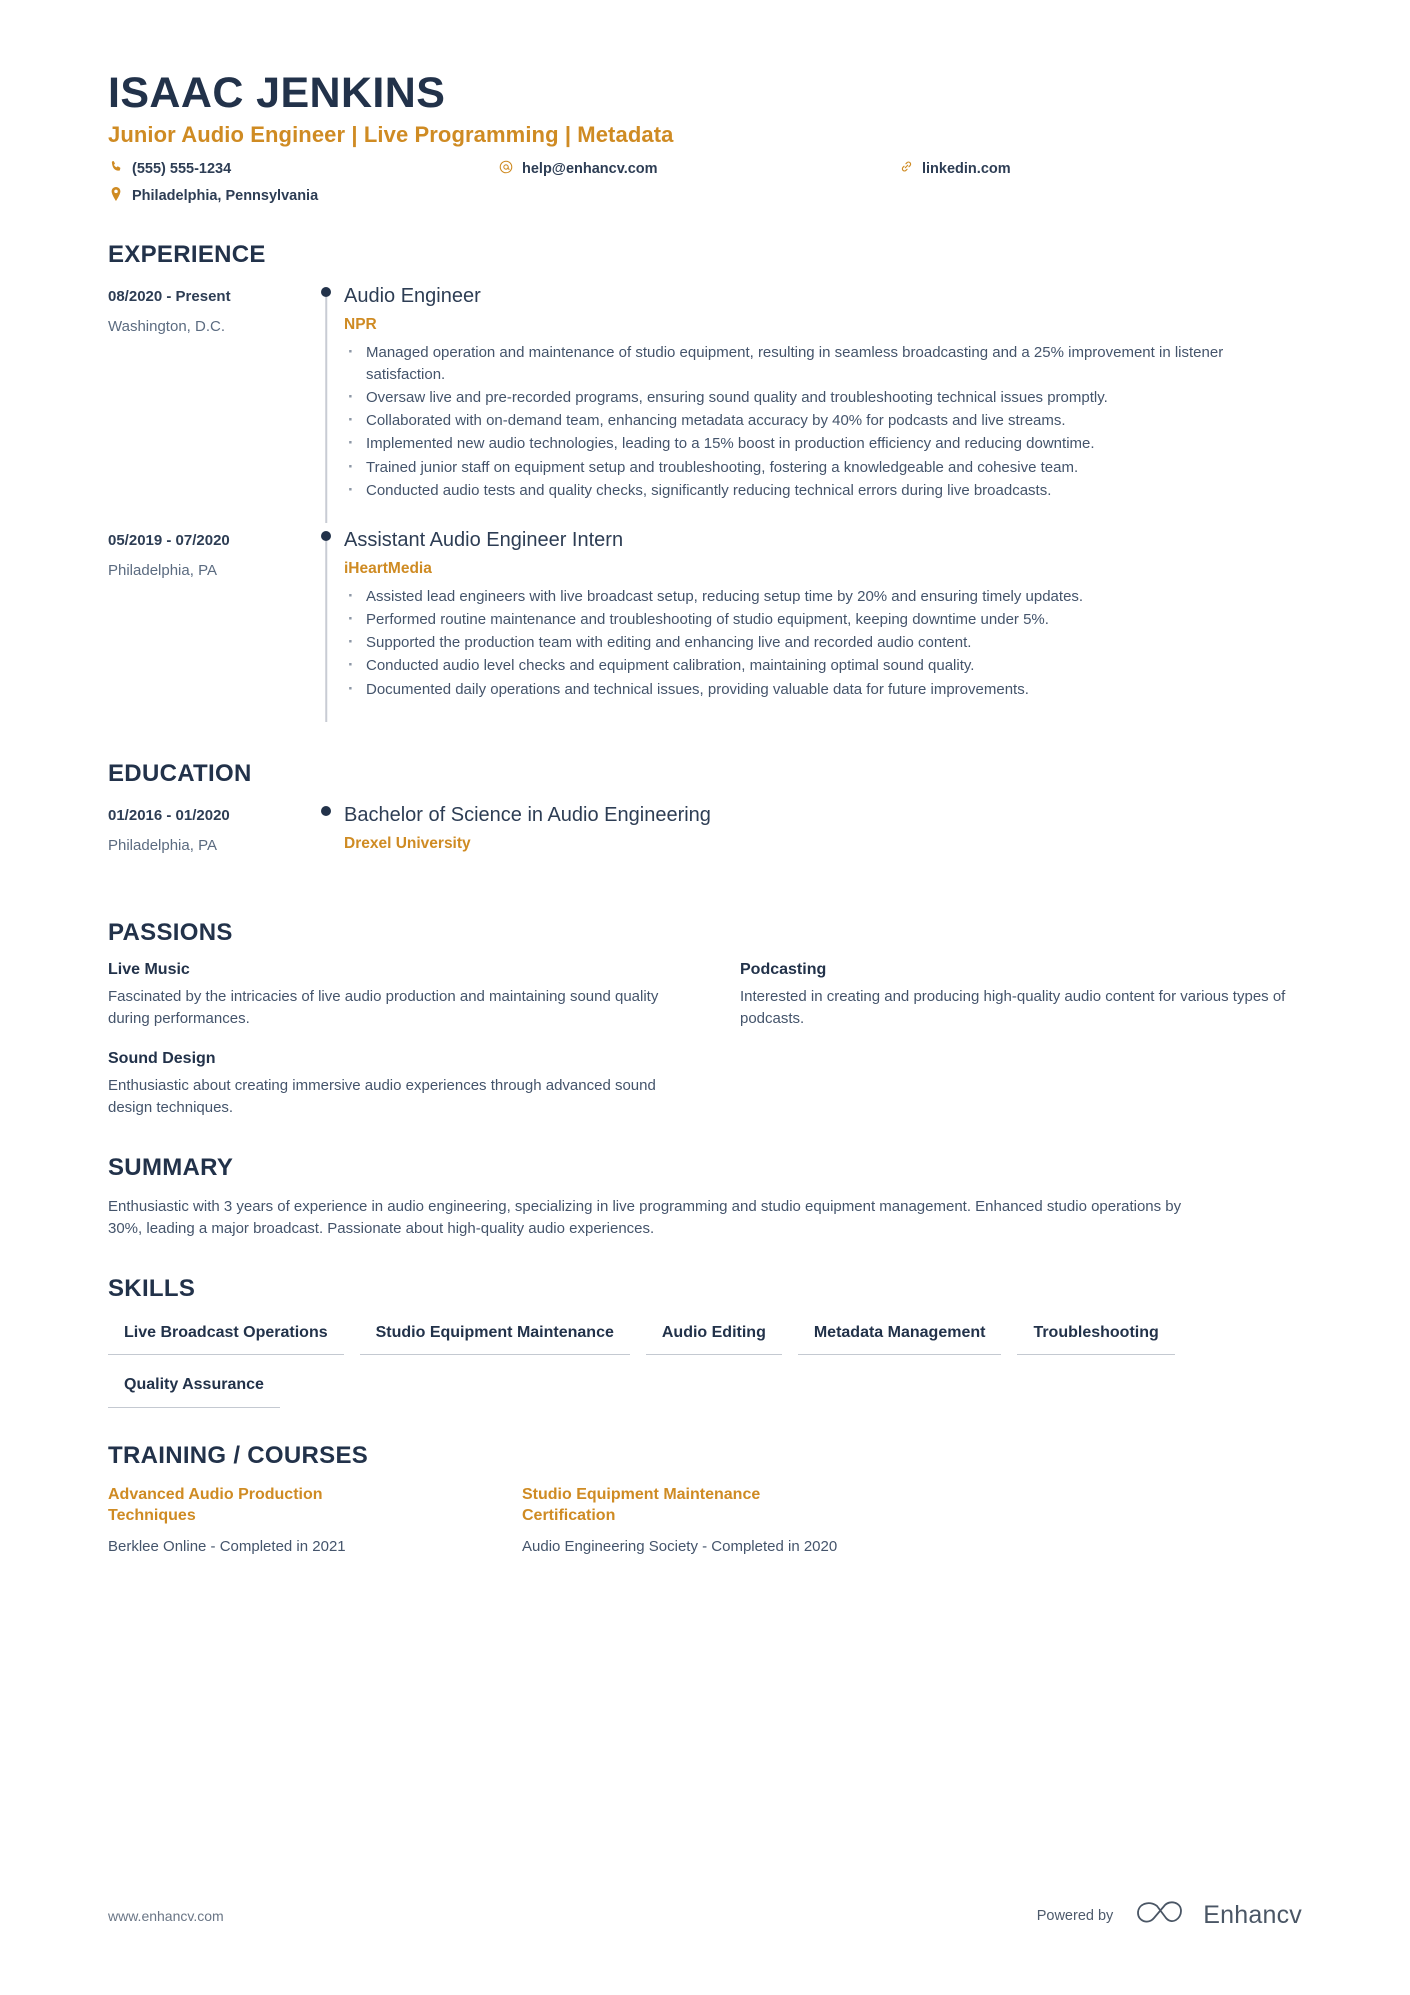  Describe the element at coordinates (225, 196) in the screenshot. I see `contact-location-text: Philadelphia, Pennsylvania` at that location.